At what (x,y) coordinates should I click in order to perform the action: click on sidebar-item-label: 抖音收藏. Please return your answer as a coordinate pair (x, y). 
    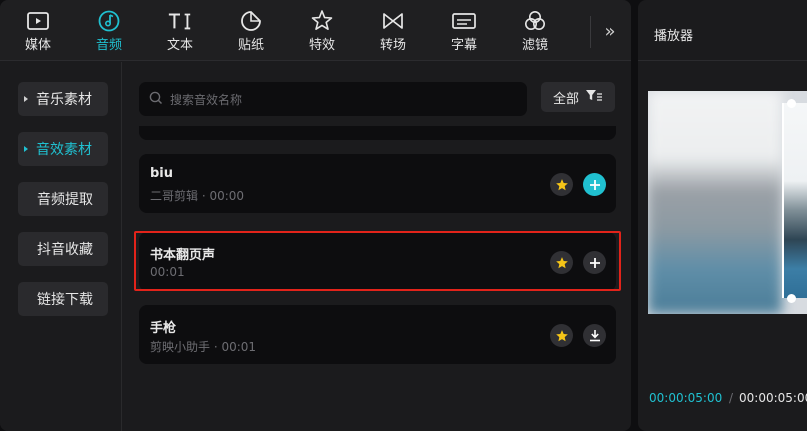
    Looking at the image, I should click on (65, 250).